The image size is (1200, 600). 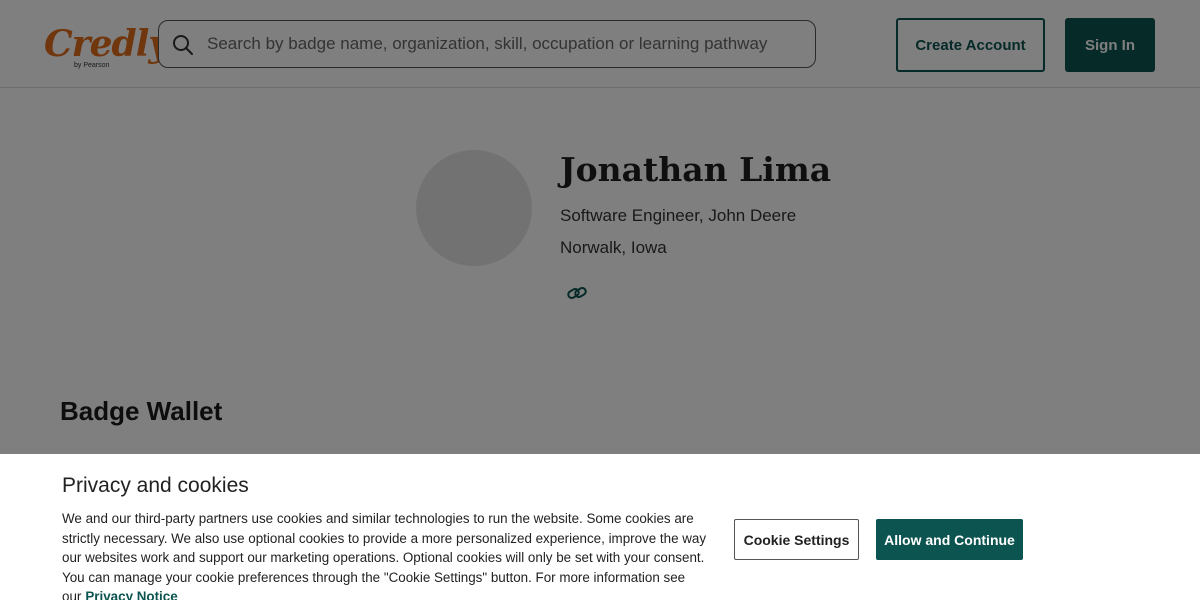 I want to click on cookie-banner-title: Privacy and cookies, so click(x=155, y=485).